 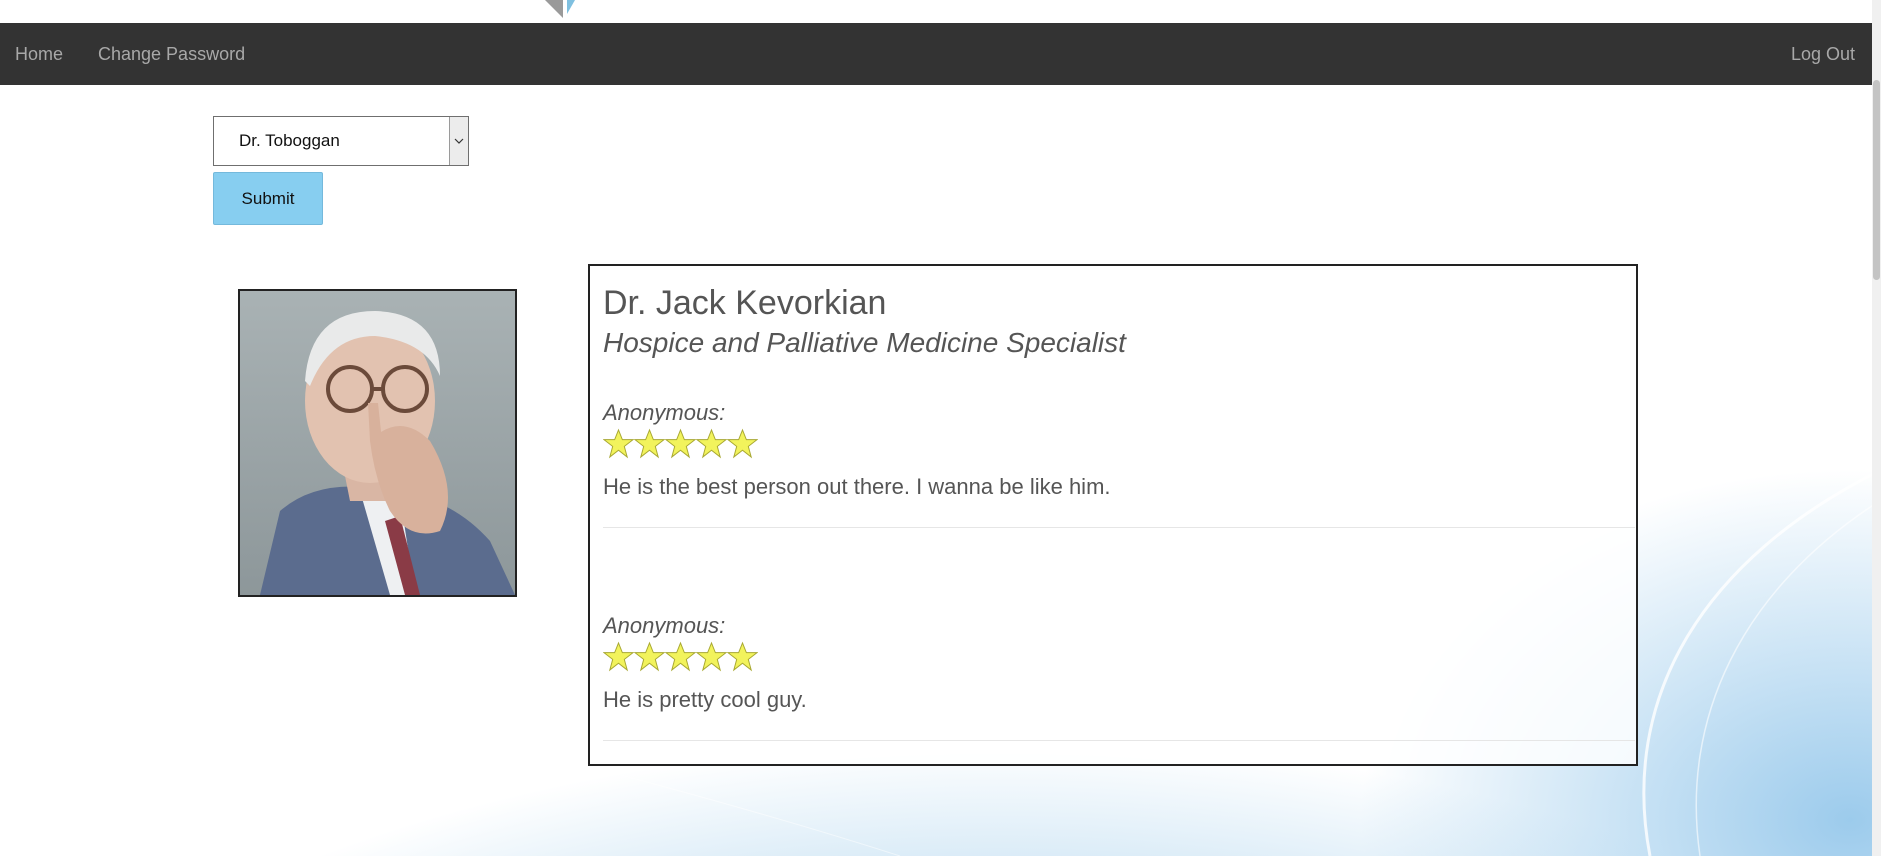 I want to click on doctor-photo, so click(x=377, y=443).